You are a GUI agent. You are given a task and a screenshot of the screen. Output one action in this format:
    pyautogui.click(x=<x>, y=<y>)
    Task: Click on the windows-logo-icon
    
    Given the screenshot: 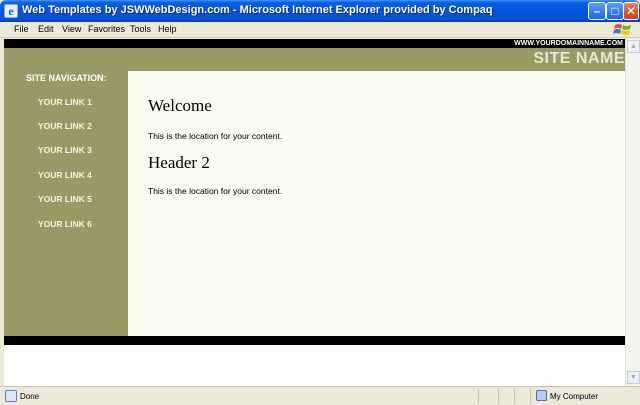 What is the action you would take?
    pyautogui.click(x=622, y=29)
    